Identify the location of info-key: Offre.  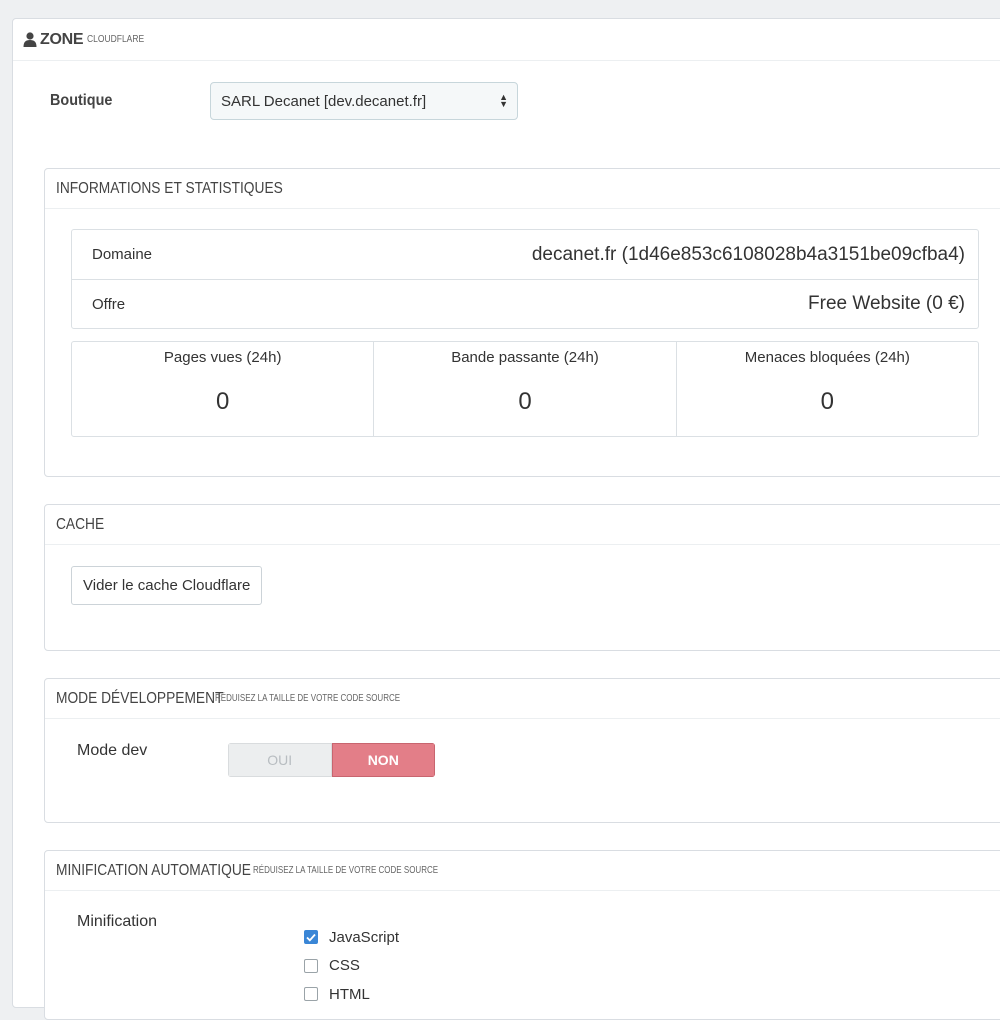
(109, 304).